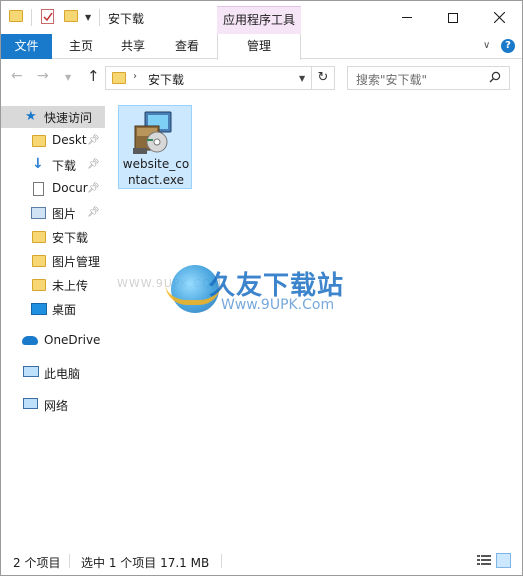 The image size is (523, 576). I want to click on installer-icon, so click(152, 132).